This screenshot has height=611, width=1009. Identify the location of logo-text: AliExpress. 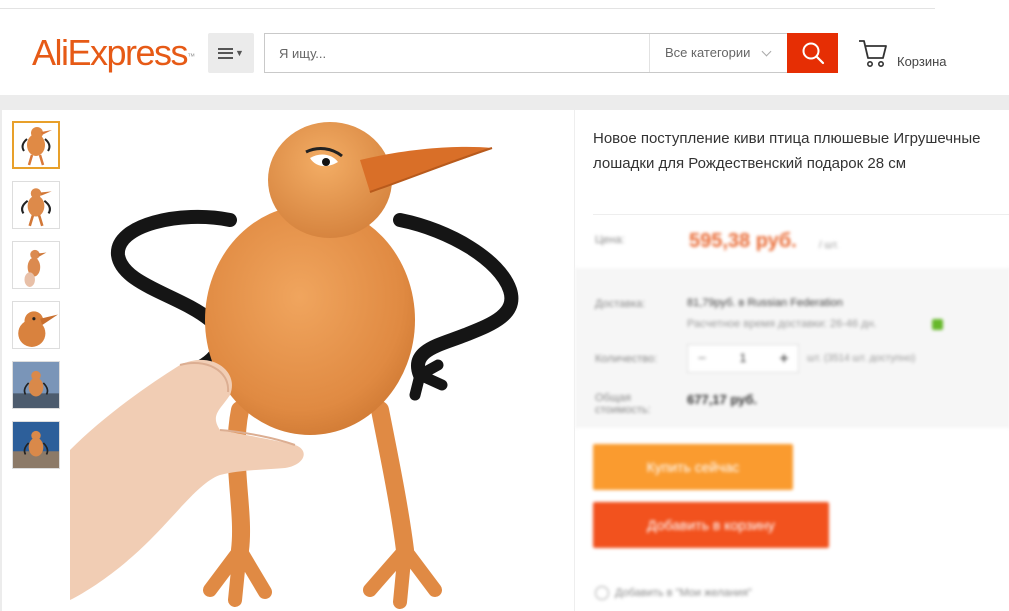
(110, 52).